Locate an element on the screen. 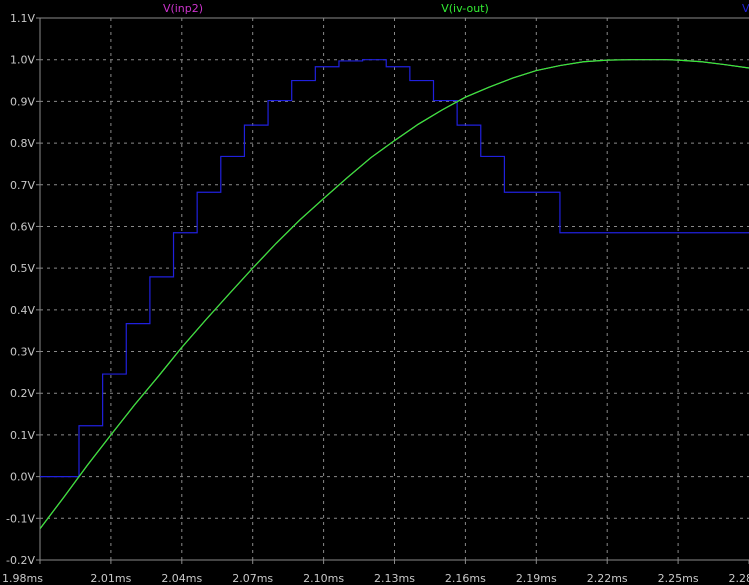 The height and width of the screenshot is (585, 749). y-tick-label: 0.3V is located at coordinates (22, 352).